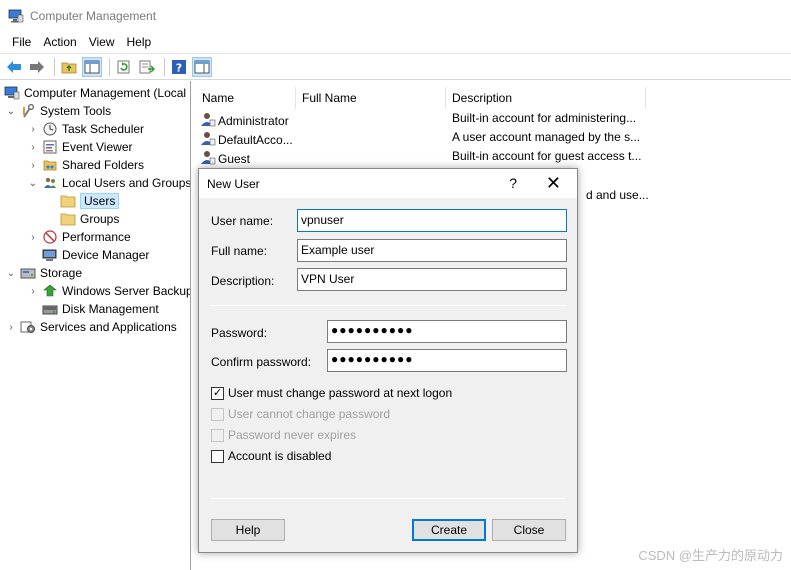 Image resolution: width=791 pixels, height=570 pixels. I want to click on disk-management-icon, so click(50, 309).